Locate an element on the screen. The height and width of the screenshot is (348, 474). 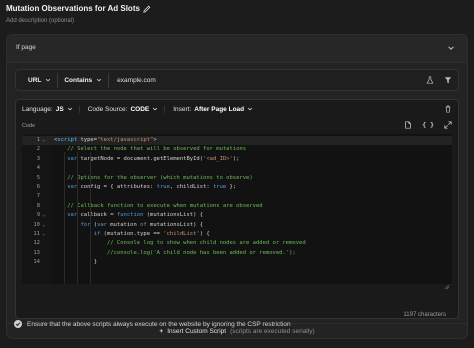
code-source-select: Code Source: CODE is located at coordinates (126, 109).